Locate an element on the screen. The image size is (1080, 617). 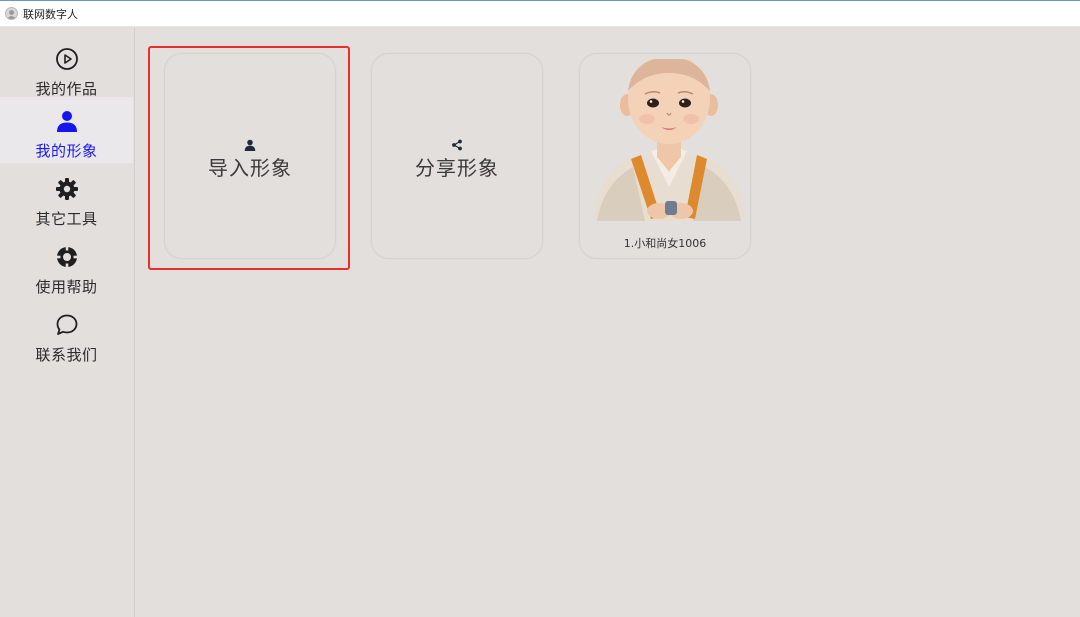
sidebar-item-label: 我的形象 is located at coordinates (66, 151).